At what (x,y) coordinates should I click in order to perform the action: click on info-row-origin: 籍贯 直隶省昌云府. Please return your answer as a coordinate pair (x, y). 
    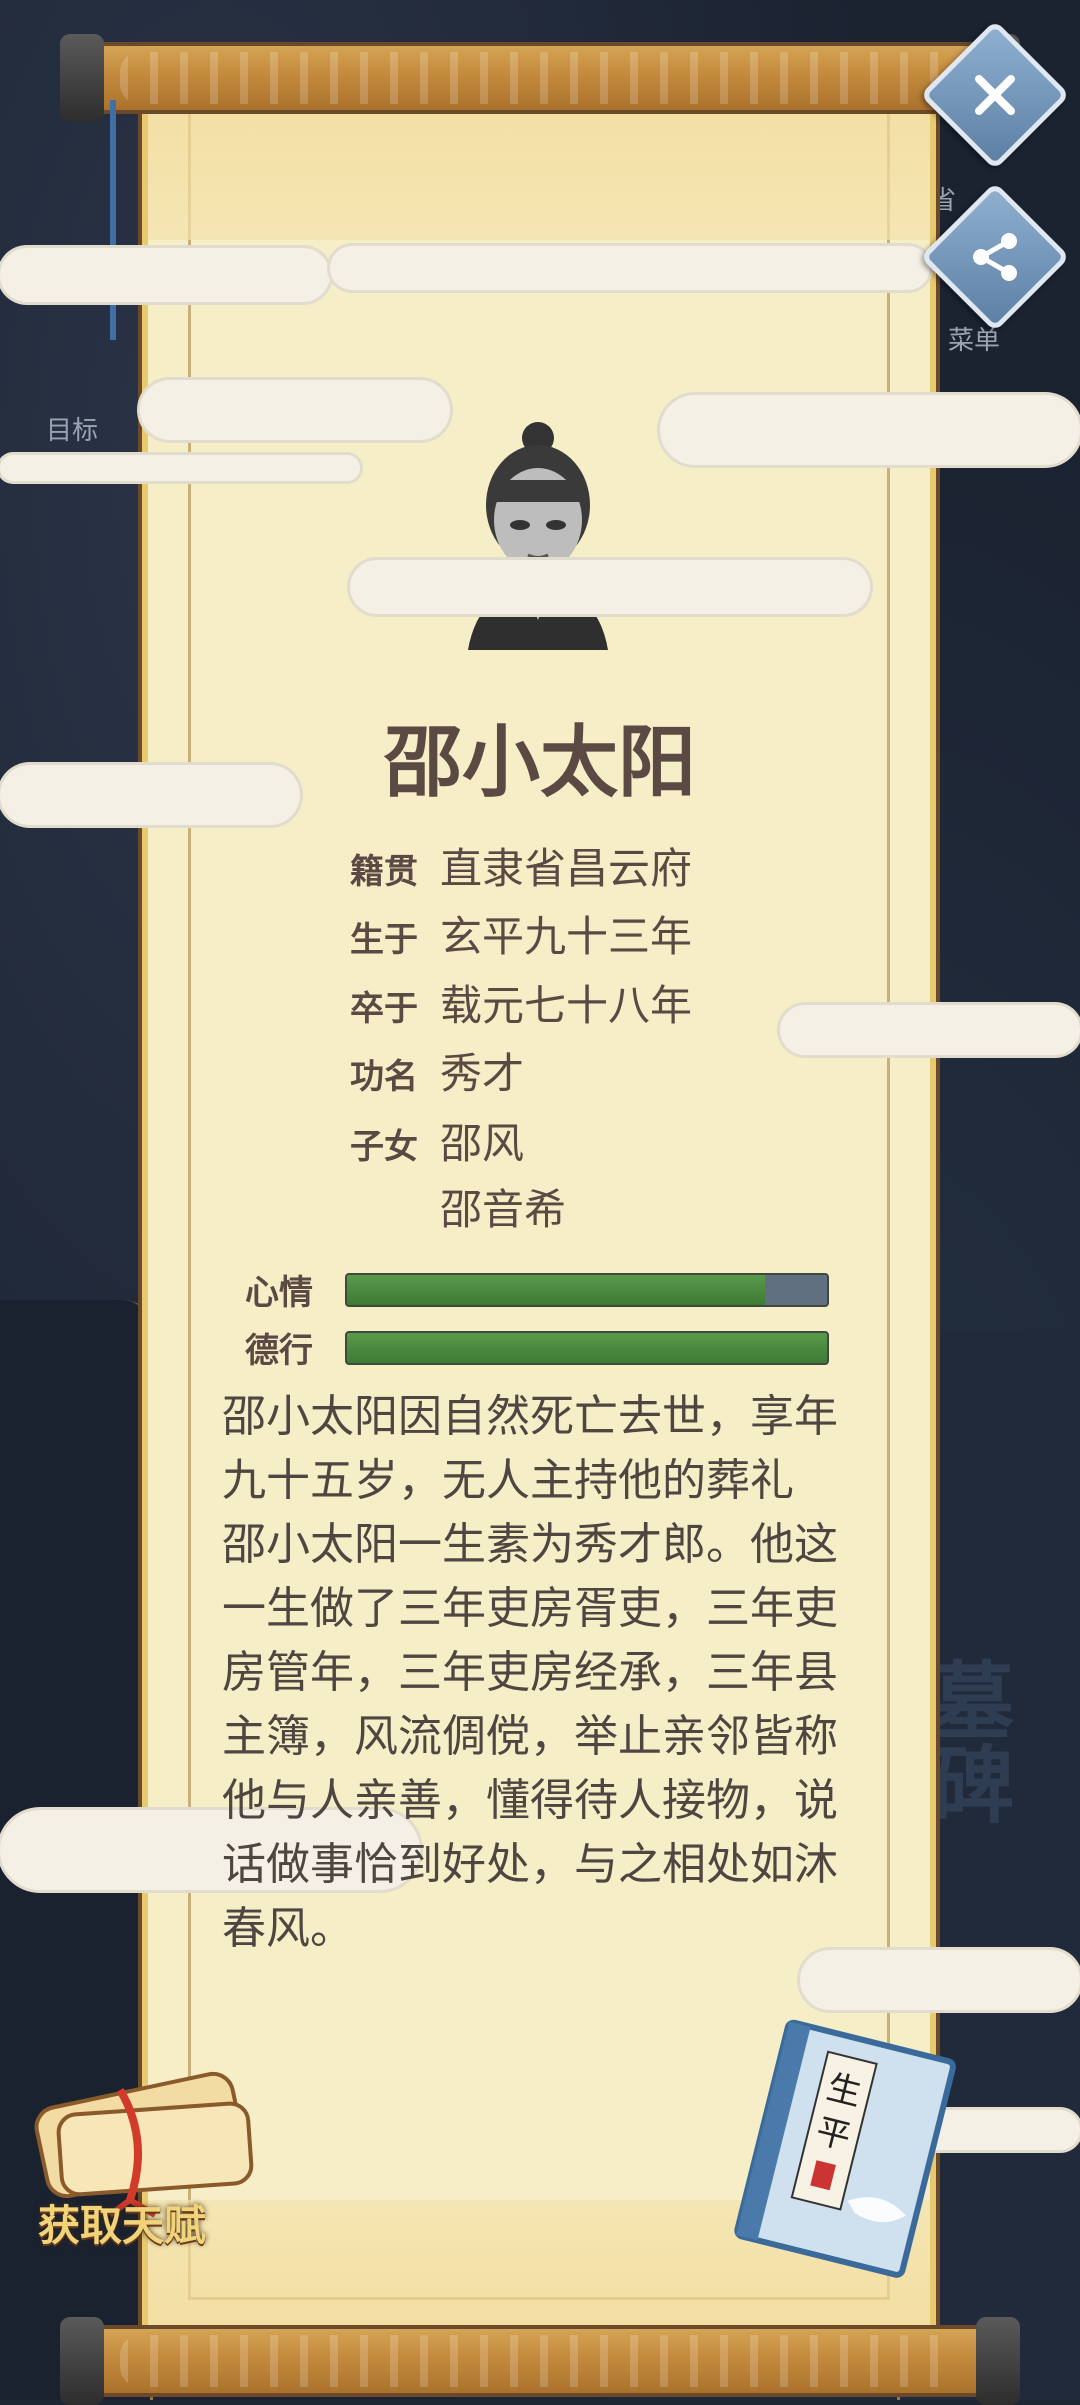
    Looking at the image, I should click on (521, 865).